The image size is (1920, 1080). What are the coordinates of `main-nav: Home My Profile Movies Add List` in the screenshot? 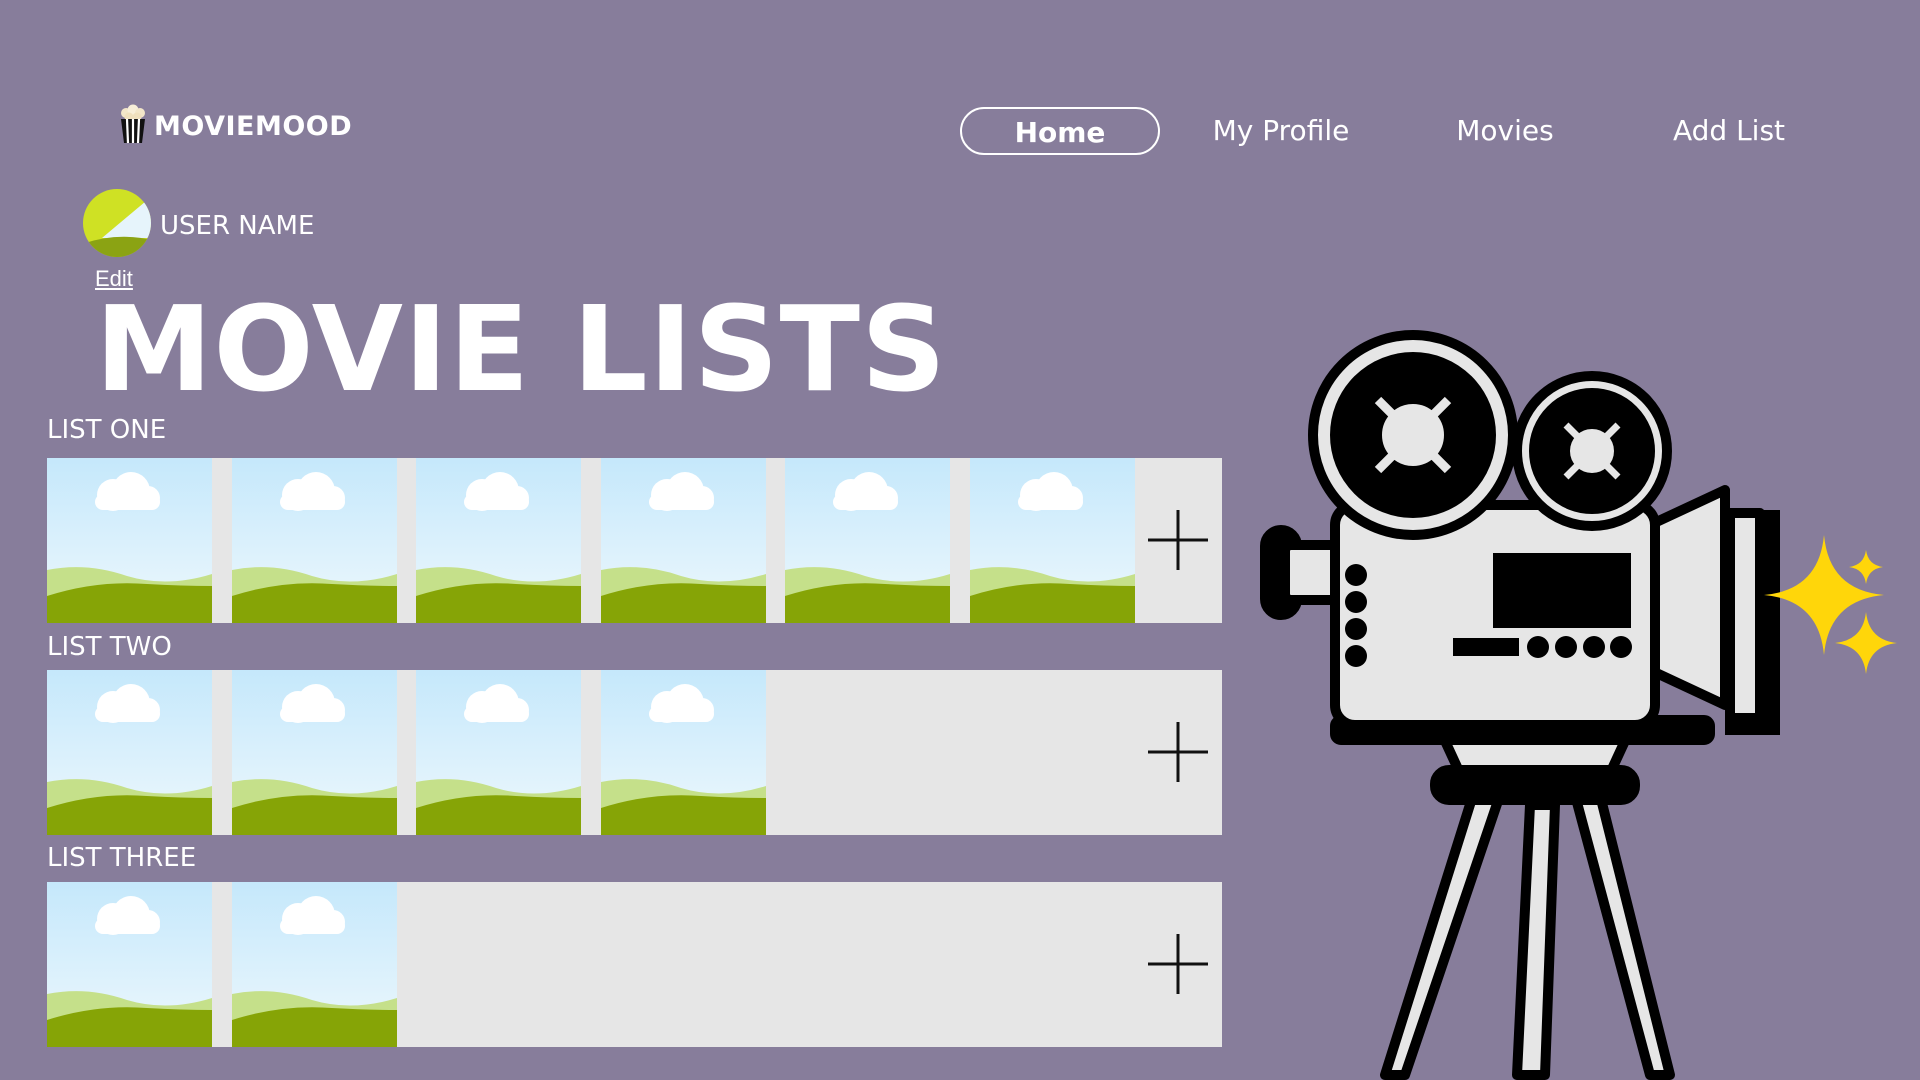 It's located at (1384, 131).